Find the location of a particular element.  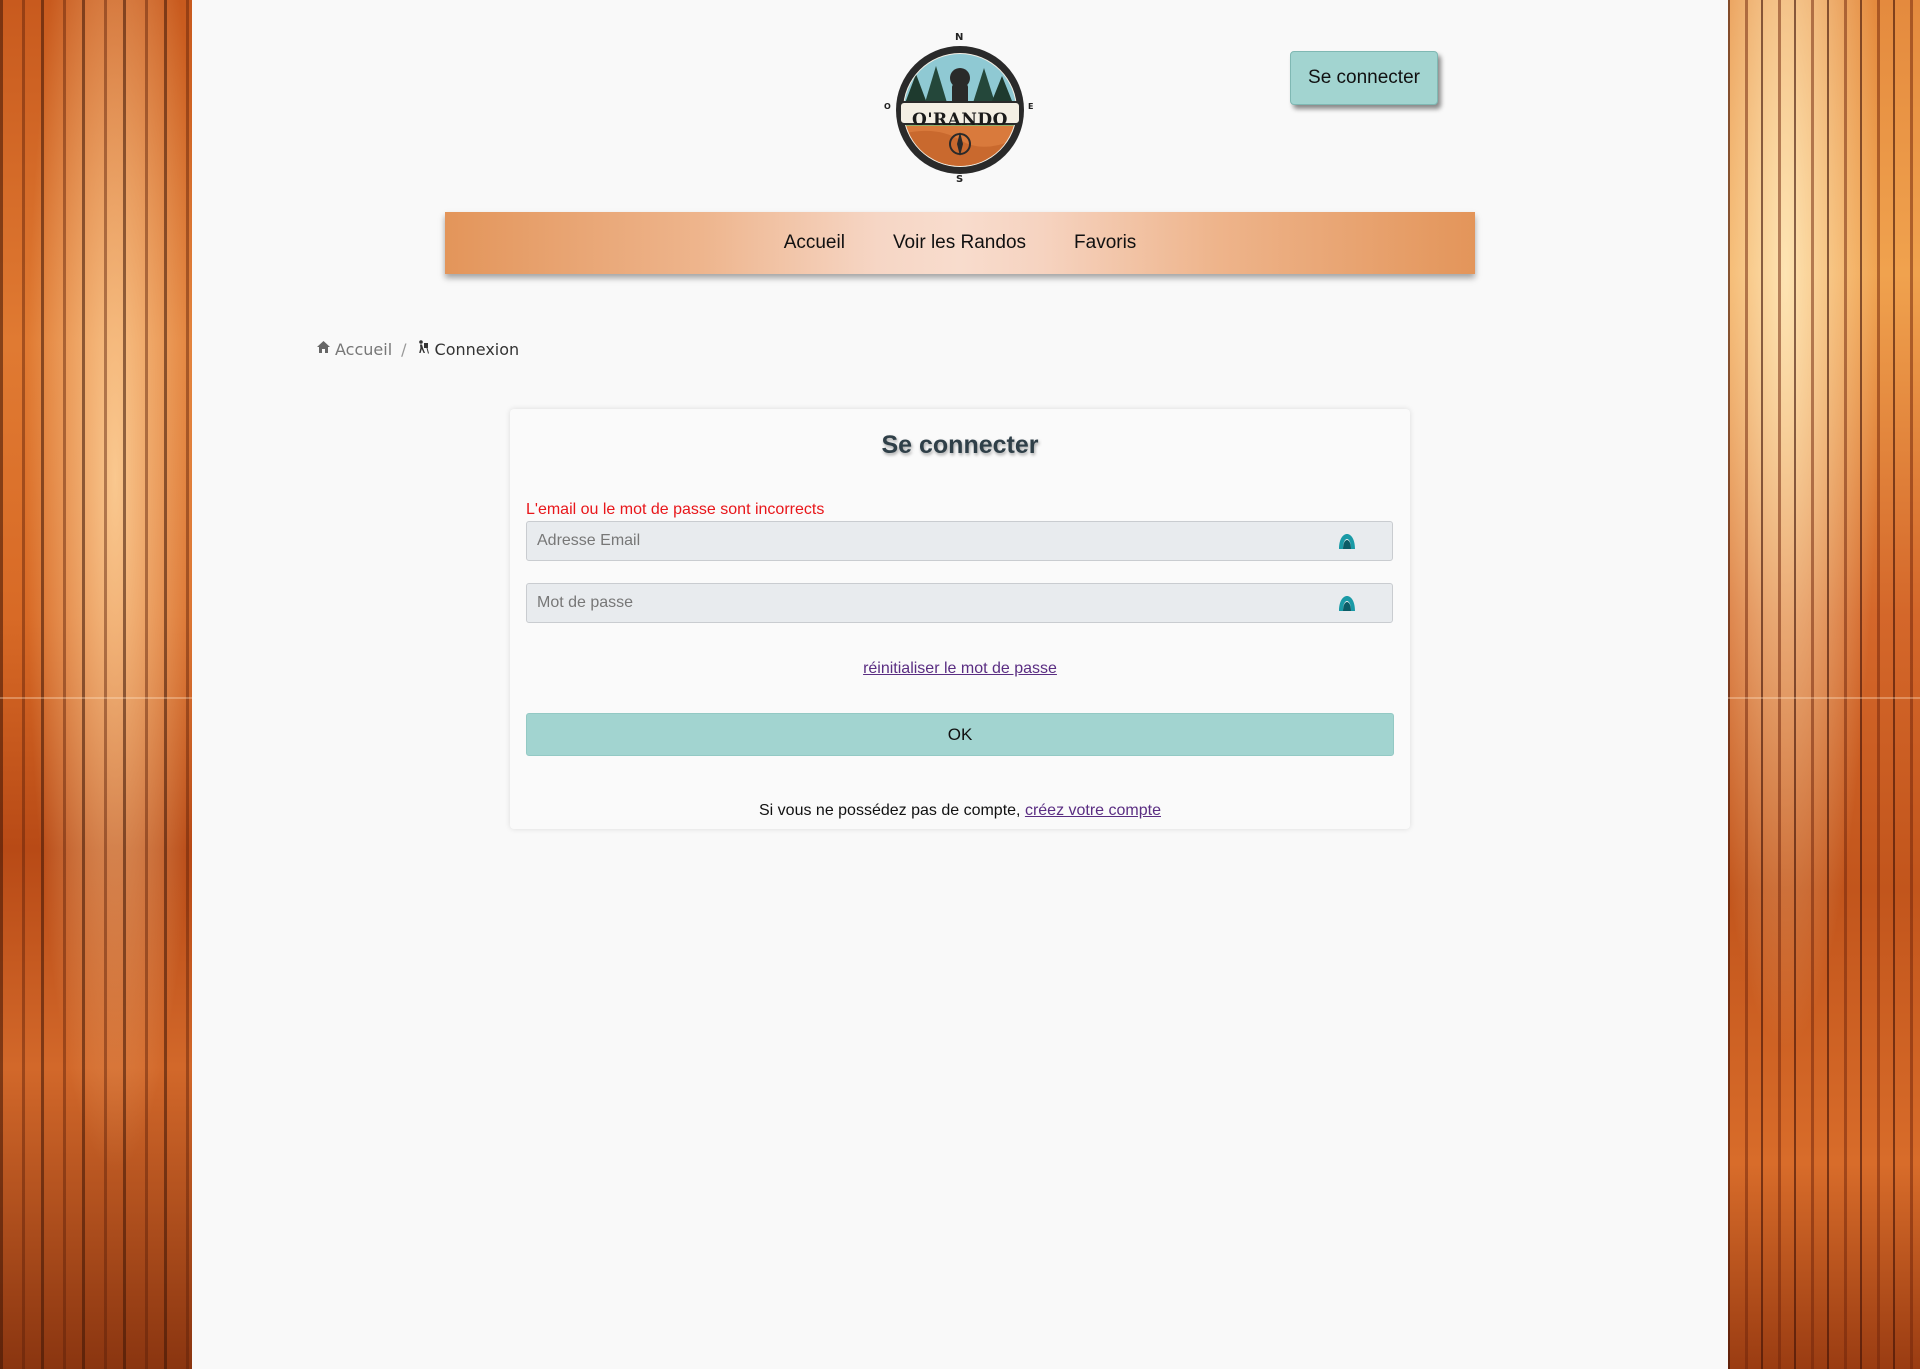

email-field is located at coordinates (959, 541).